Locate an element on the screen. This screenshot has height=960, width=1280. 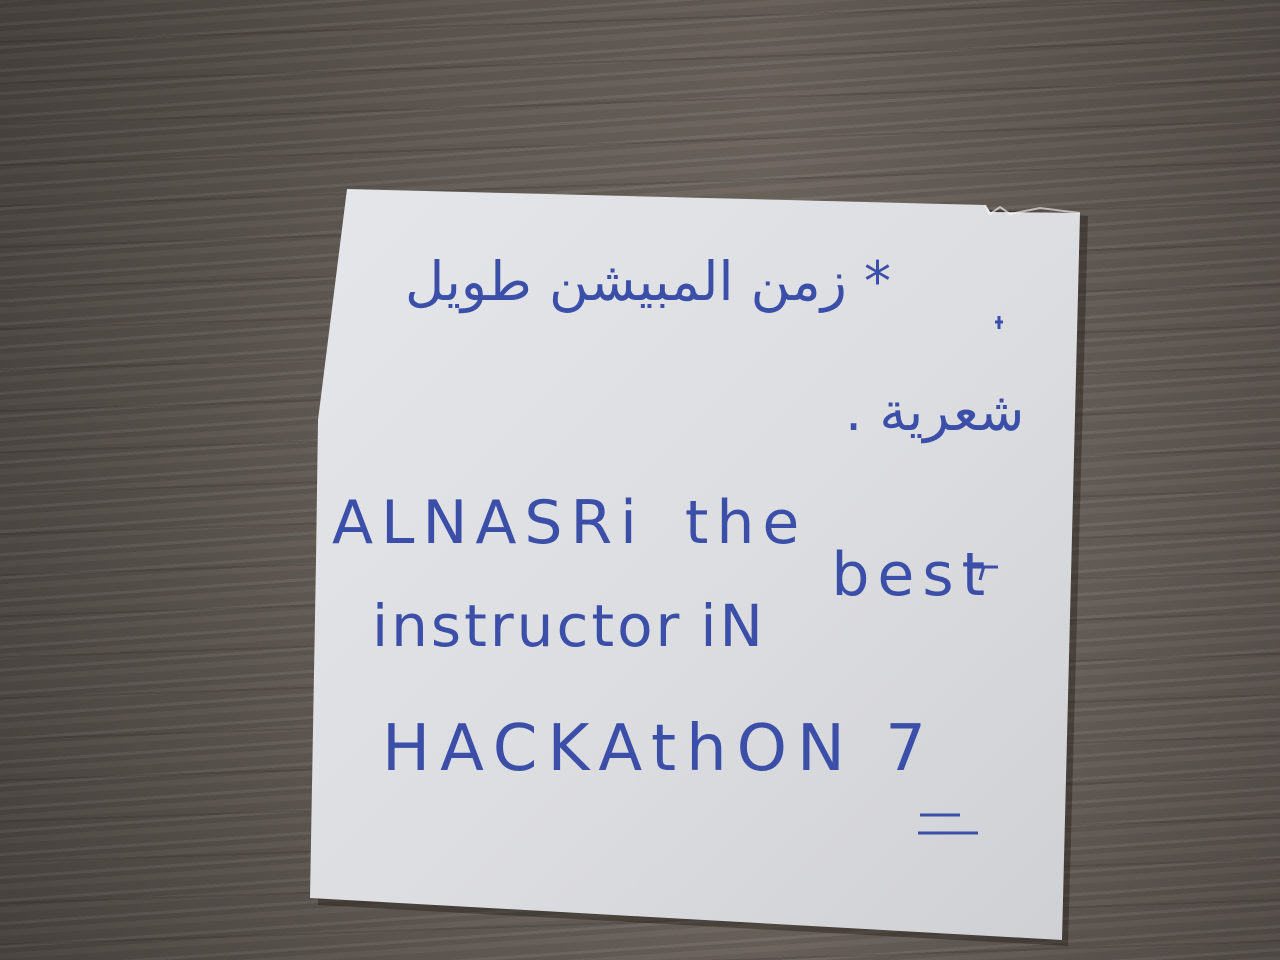
arabic-text-line-2: شعرية . is located at coordinates (935, 411).